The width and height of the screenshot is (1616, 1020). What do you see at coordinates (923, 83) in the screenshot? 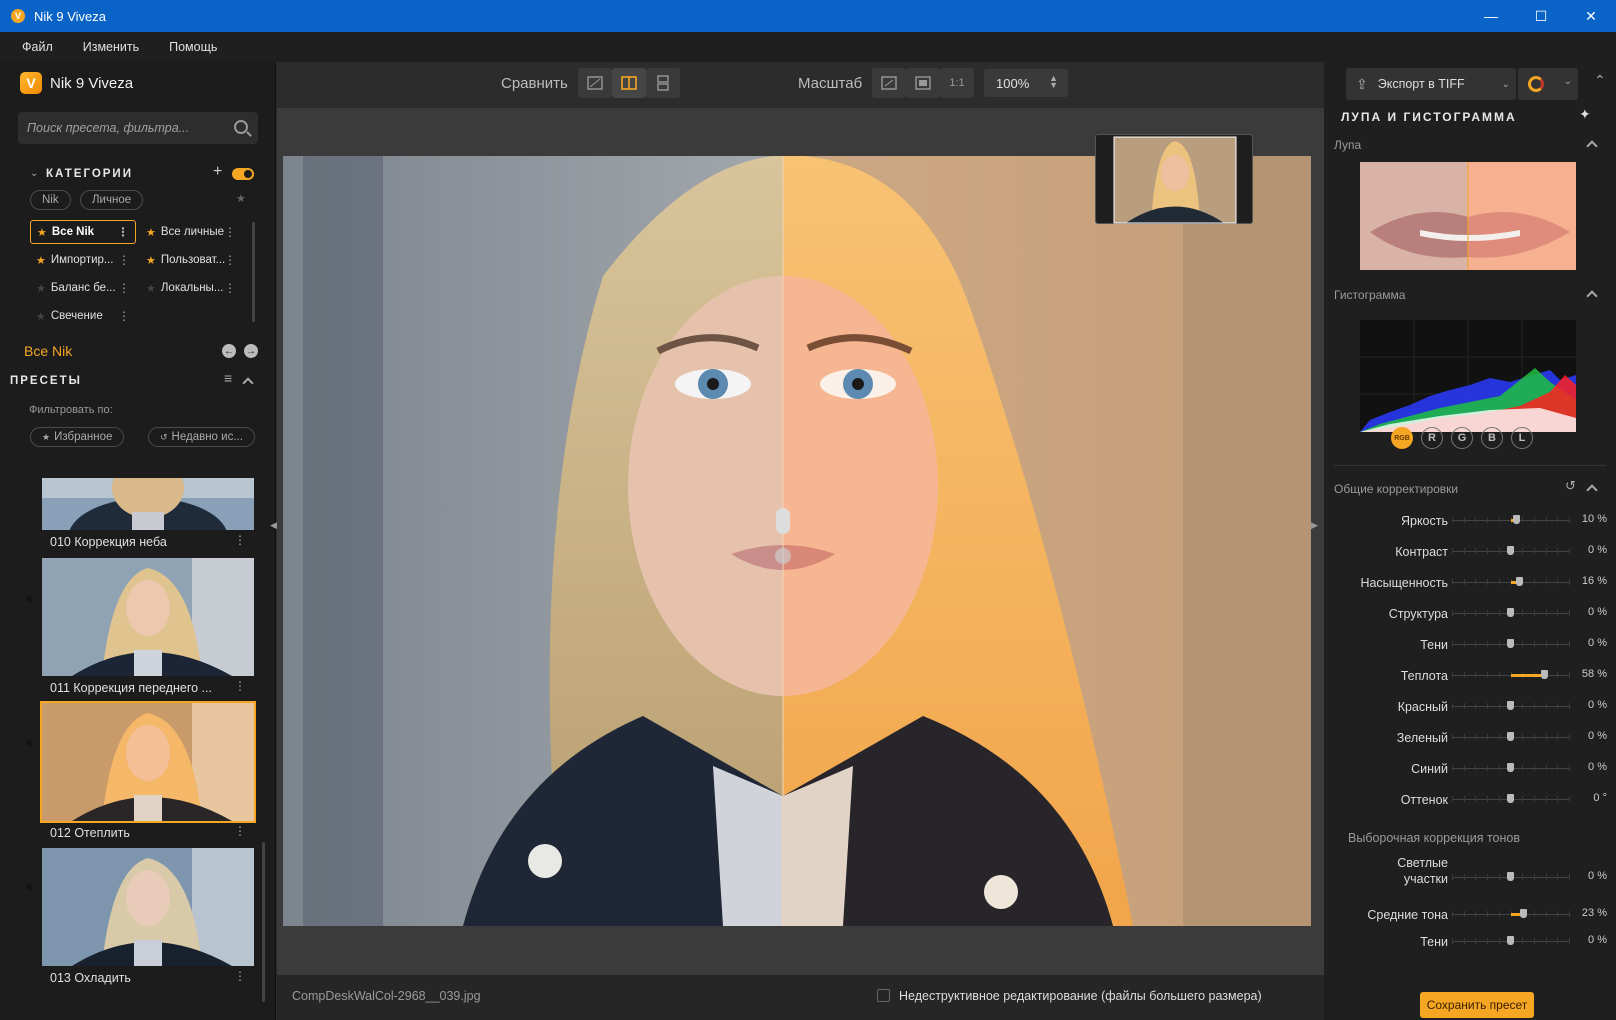
I see `fill-screen-button` at bounding box center [923, 83].